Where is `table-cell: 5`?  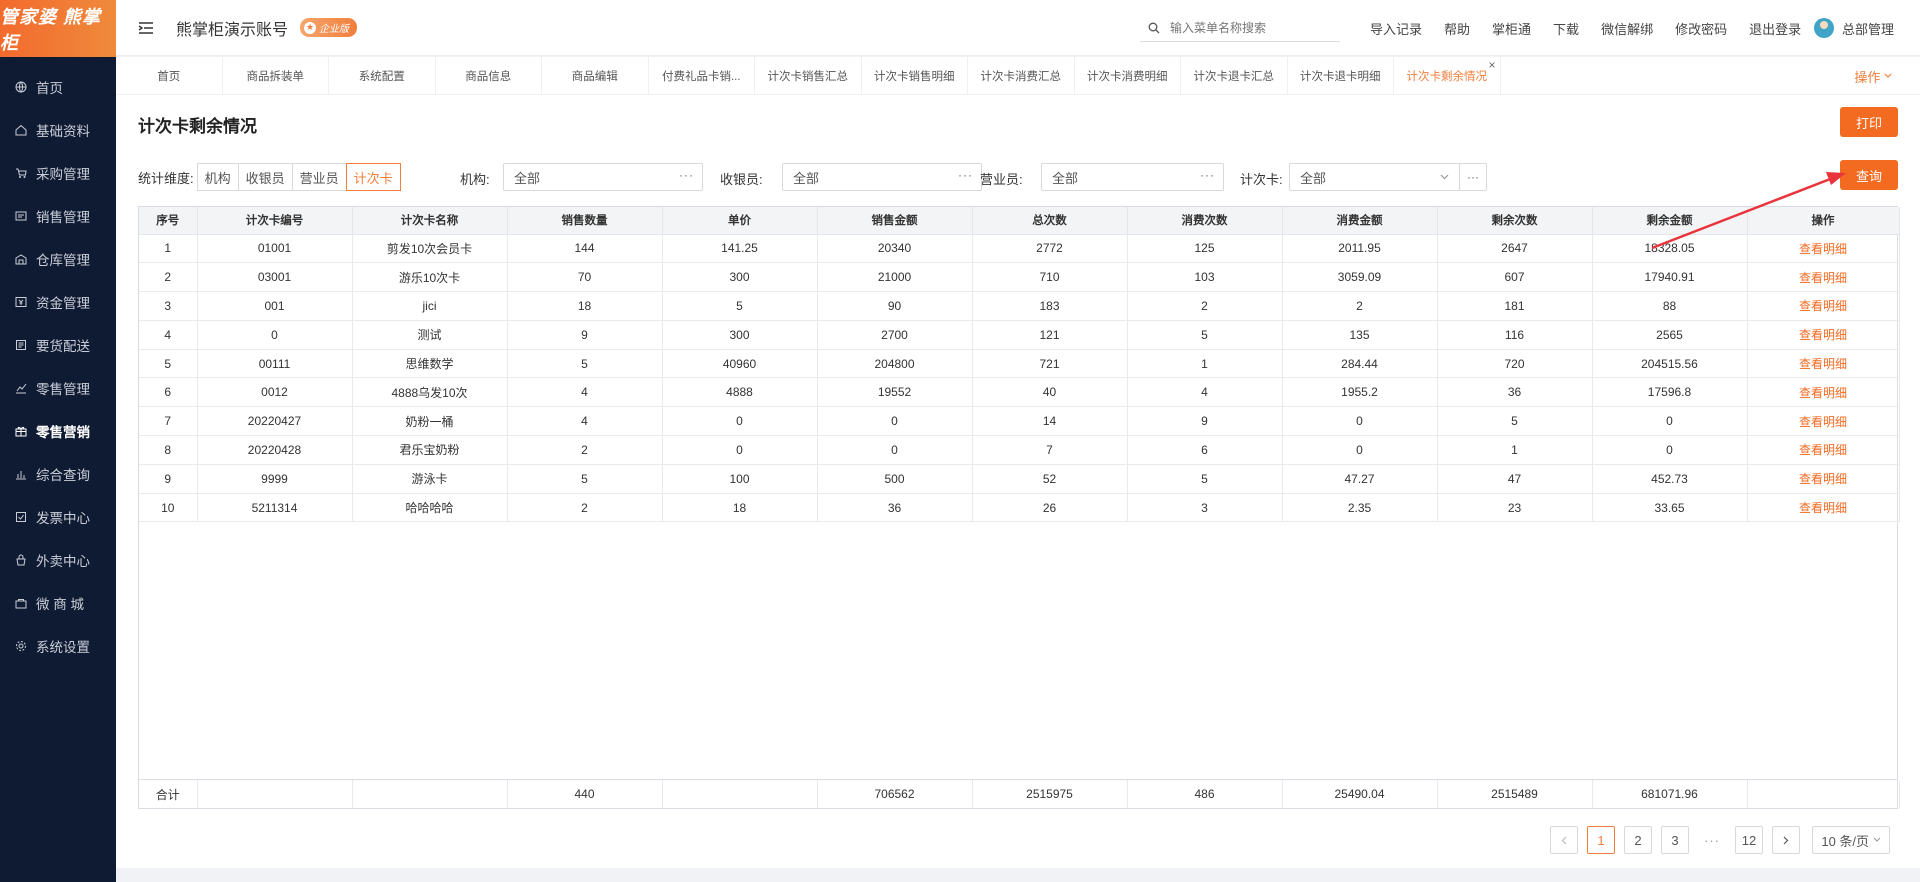
table-cell: 5 is located at coordinates (1205, 335).